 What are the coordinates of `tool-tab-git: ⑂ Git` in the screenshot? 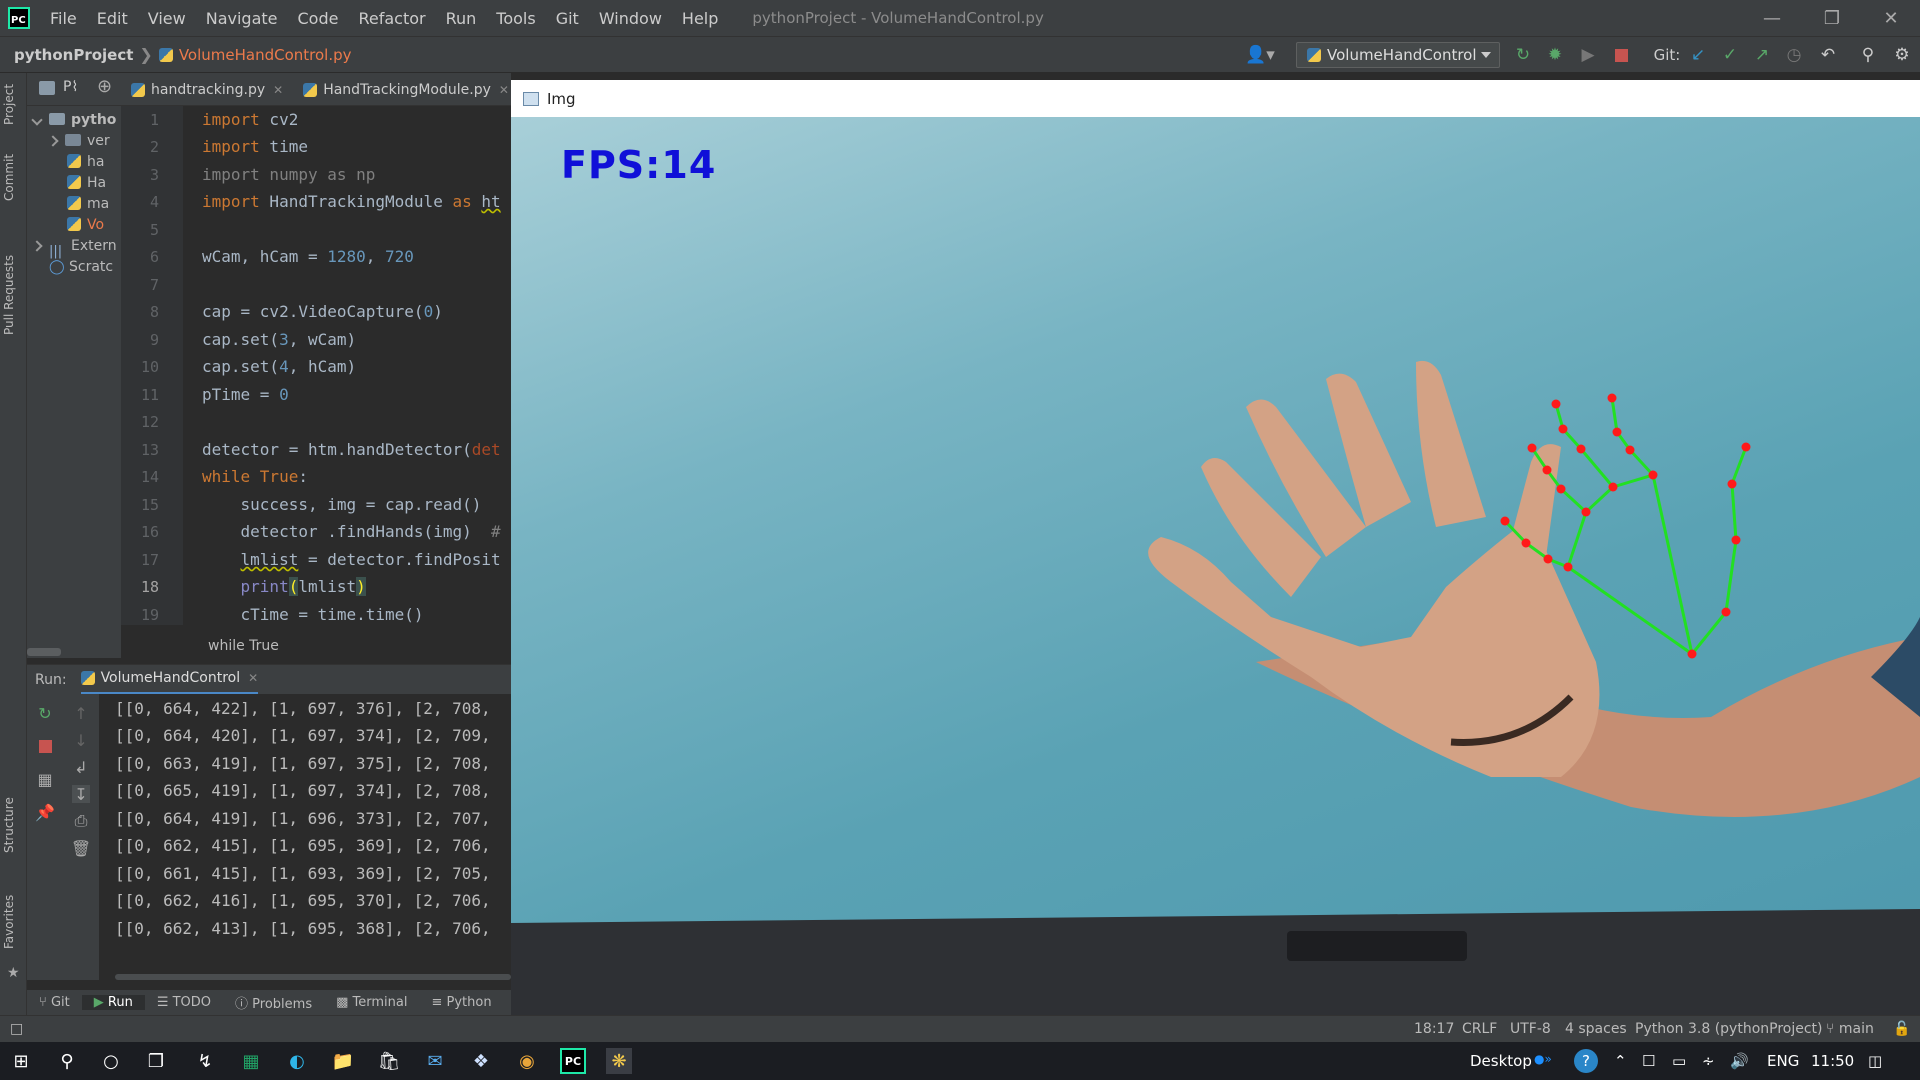 It's located at (54, 1002).